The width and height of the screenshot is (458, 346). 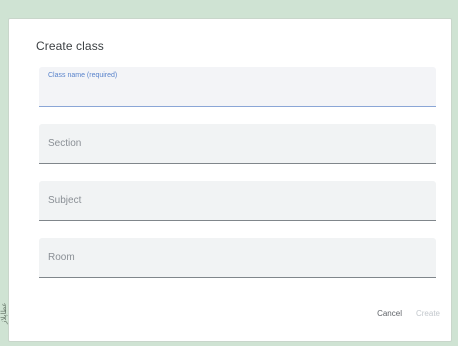 I want to click on class-name-label: Class name (required), so click(x=83, y=75).